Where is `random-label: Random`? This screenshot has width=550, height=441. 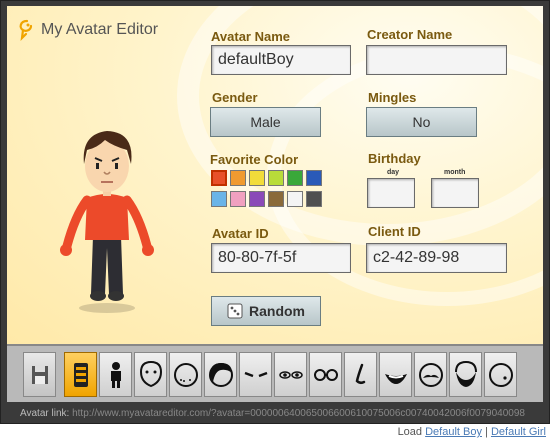 random-label: Random is located at coordinates (277, 311).